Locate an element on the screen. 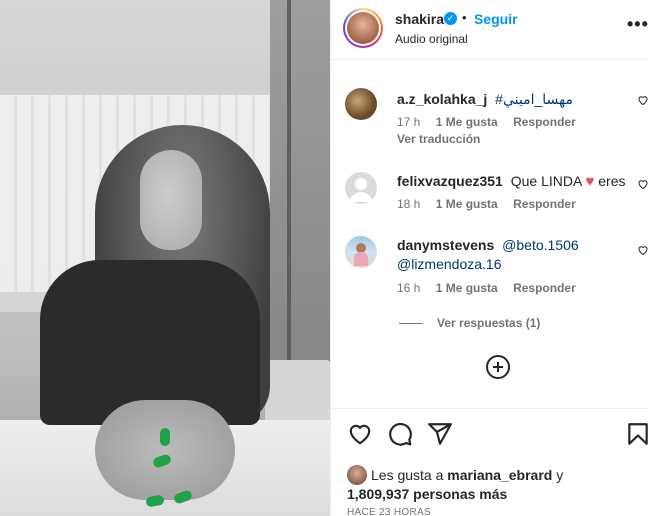 The height and width of the screenshot is (516, 648). media-person-face is located at coordinates (171, 200).